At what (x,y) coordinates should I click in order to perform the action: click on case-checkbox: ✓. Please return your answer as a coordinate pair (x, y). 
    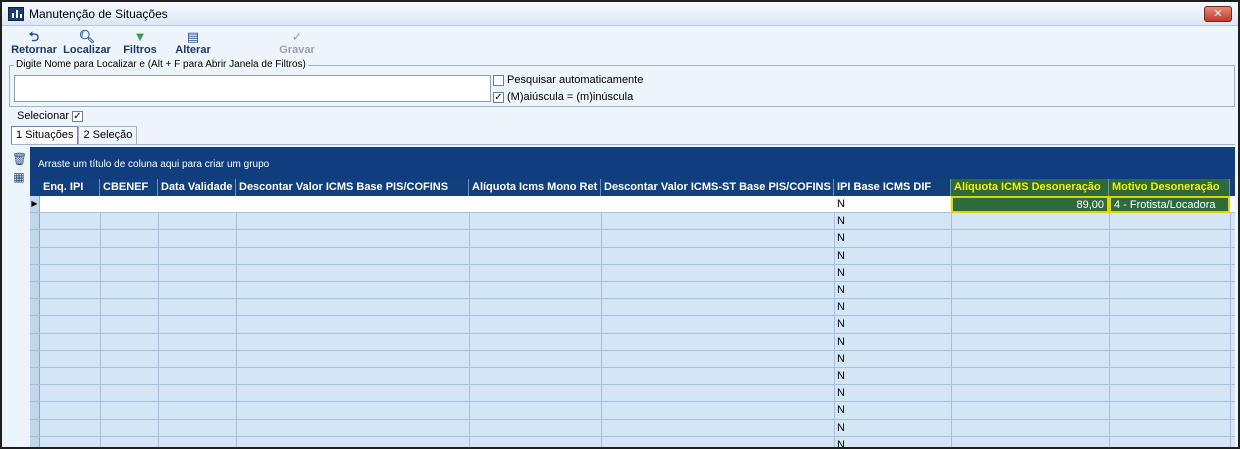
    Looking at the image, I should click on (498, 97).